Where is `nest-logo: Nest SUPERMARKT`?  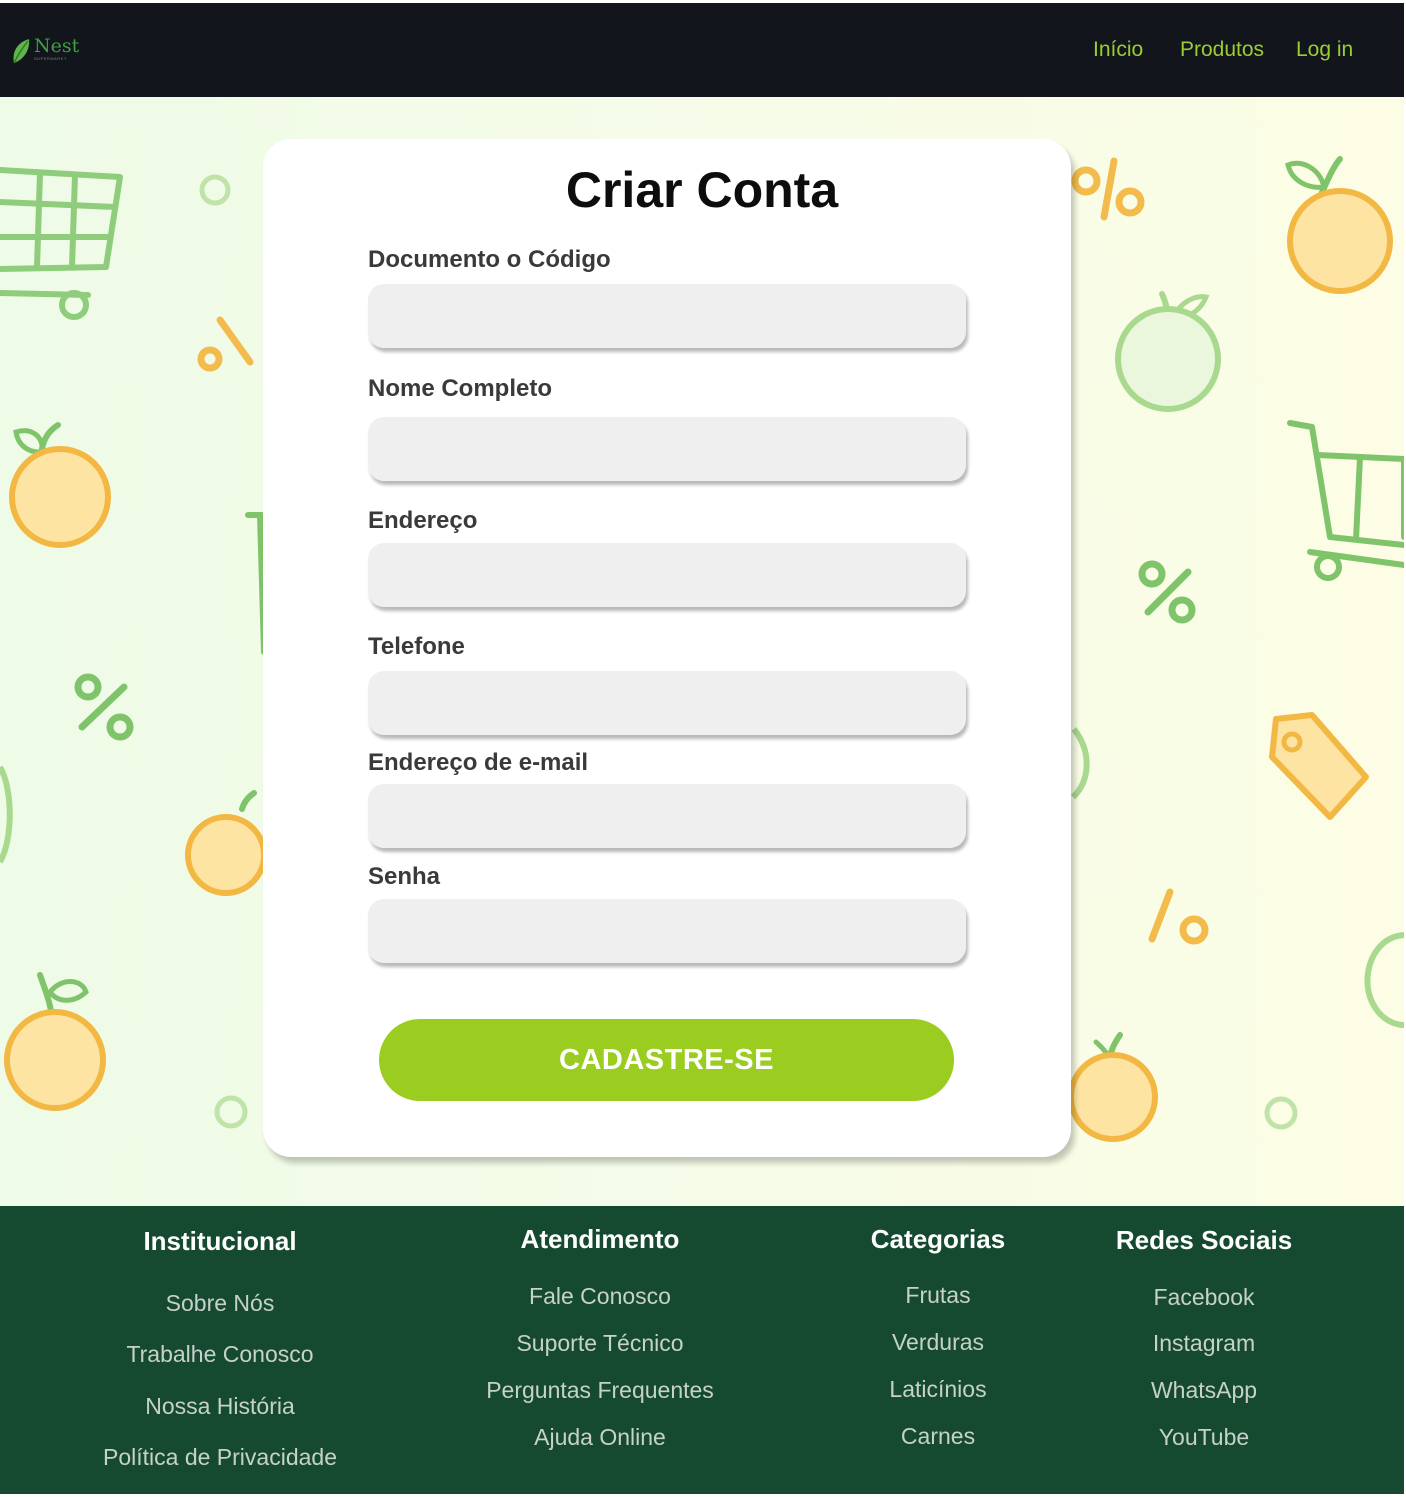
nest-logo: Nest SUPERMARKT is located at coordinates (44, 51).